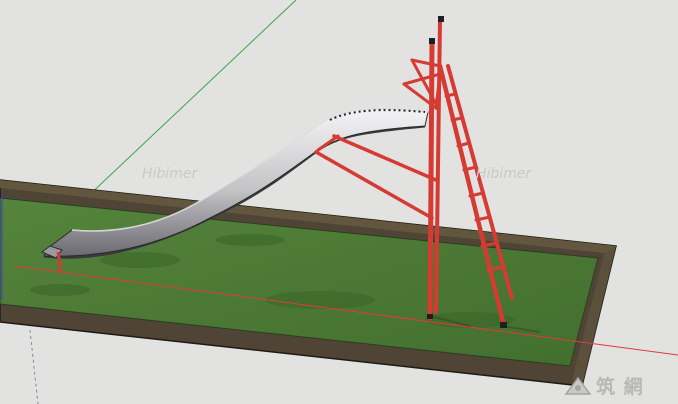 The height and width of the screenshot is (404, 678). Describe the element at coordinates (170, 174) in the screenshot. I see `watermark-left: Hibimer` at that location.